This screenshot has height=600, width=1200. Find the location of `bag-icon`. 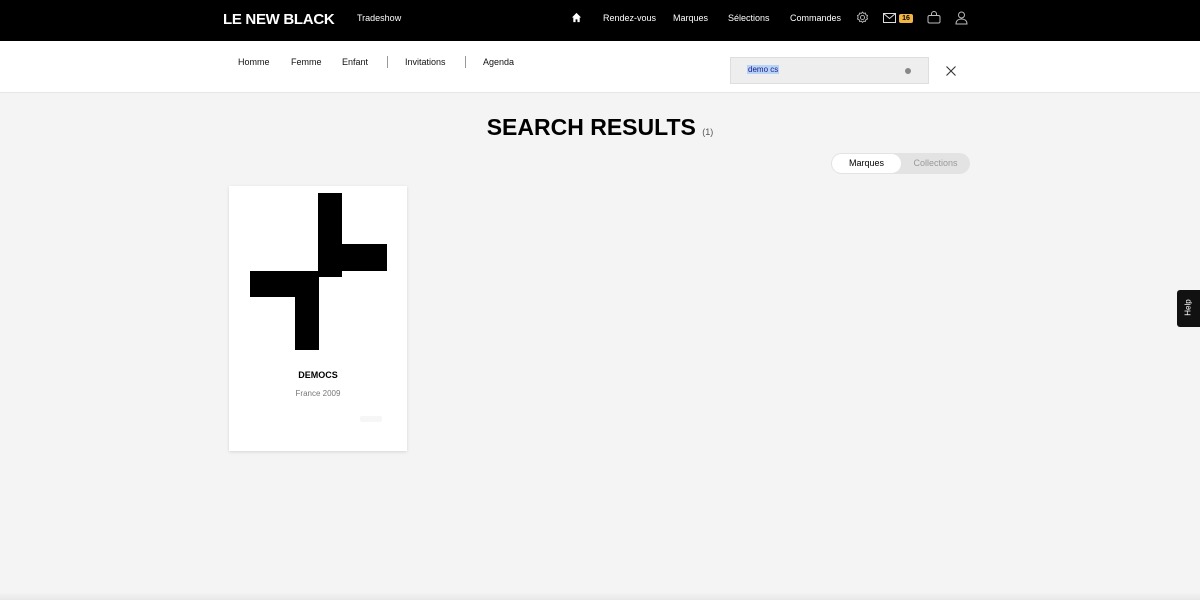

bag-icon is located at coordinates (934, 17).